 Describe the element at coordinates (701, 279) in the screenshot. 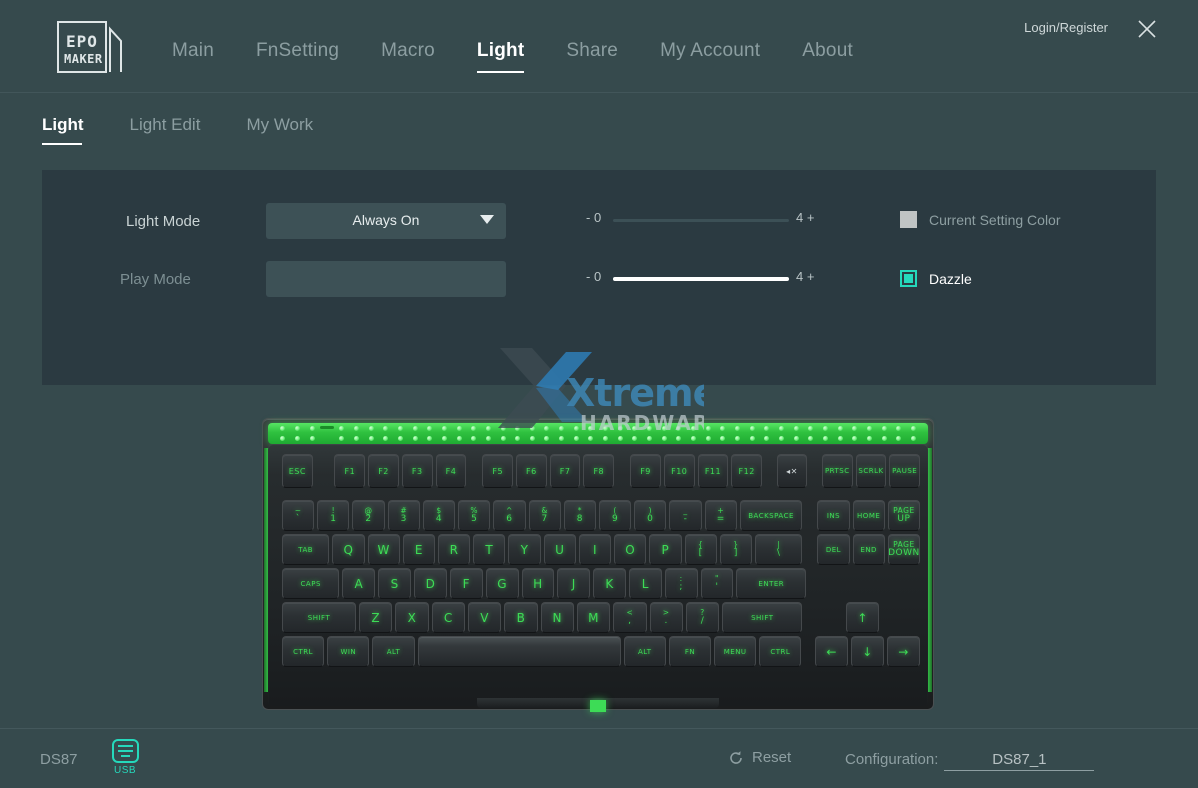

I see `speed-slider-track` at that location.